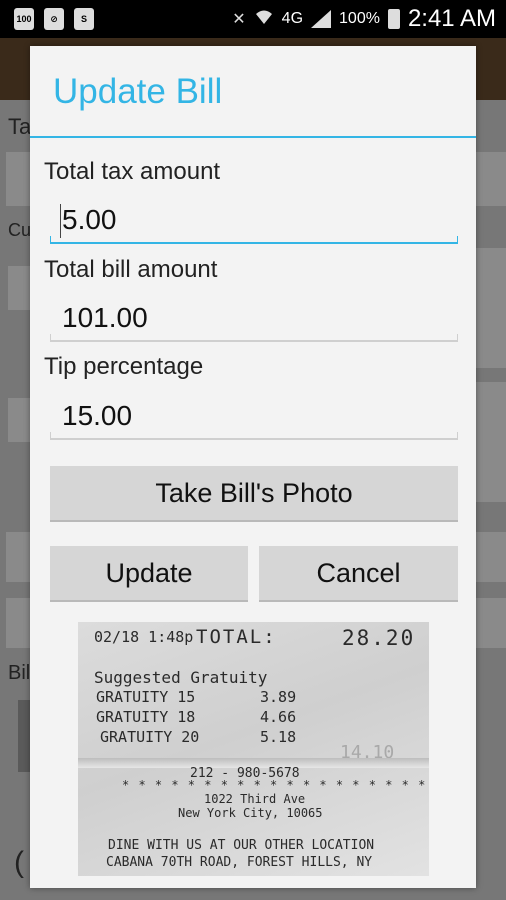 The width and height of the screenshot is (506, 900). Describe the element at coordinates (20, 126) in the screenshot. I see `background-label-1: Ta` at that location.